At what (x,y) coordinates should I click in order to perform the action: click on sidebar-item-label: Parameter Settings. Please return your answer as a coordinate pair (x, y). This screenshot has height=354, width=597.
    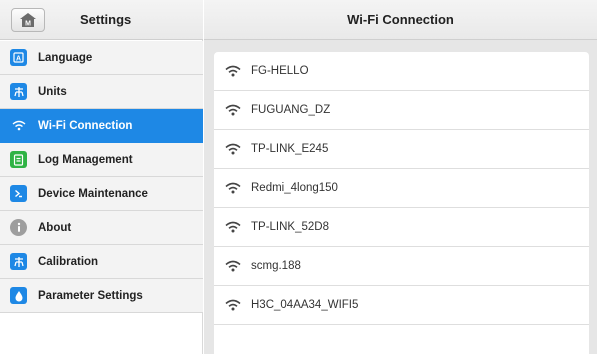
    Looking at the image, I should click on (90, 296).